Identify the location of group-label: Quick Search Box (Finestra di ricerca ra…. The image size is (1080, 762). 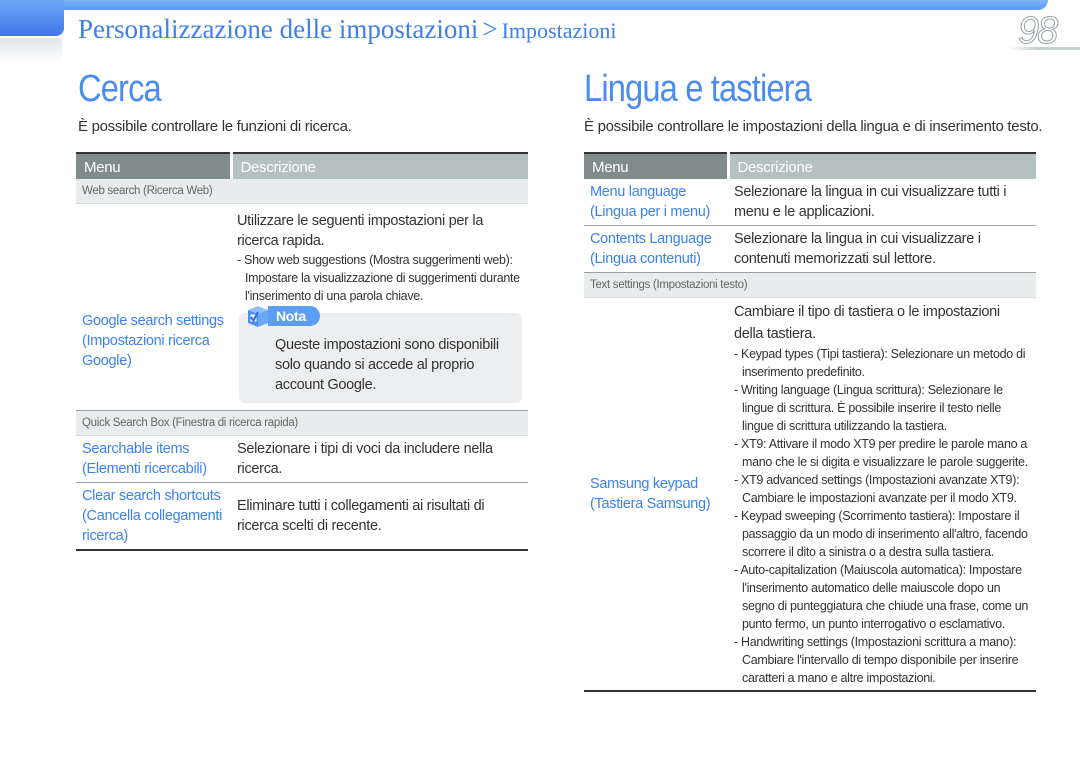
(302, 423).